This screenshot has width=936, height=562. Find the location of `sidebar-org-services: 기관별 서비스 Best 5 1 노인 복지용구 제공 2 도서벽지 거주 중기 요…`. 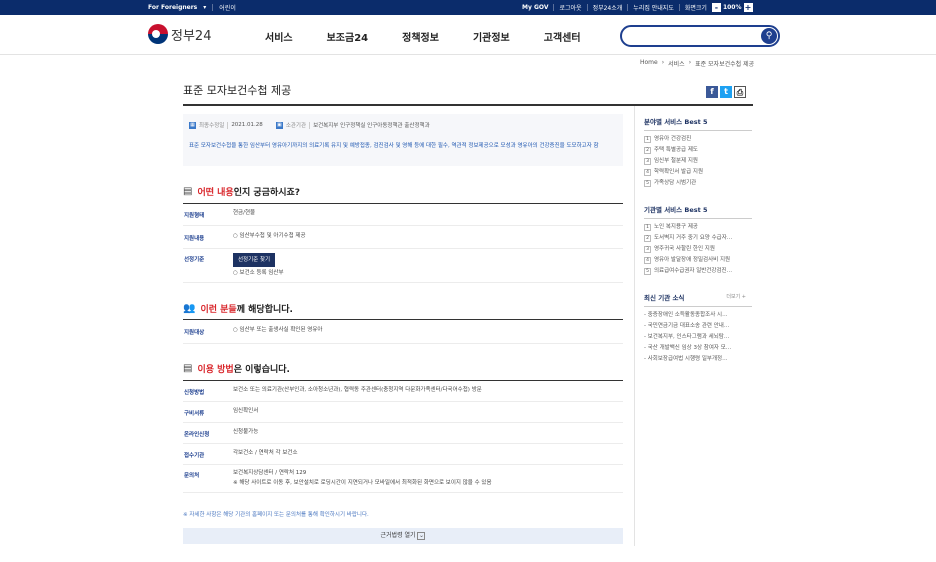

sidebar-org-services: 기관별 서비스 Best 5 1 노인 복지용구 제공 2 도서벽지 거주 중기 요… is located at coordinates (698, 240).